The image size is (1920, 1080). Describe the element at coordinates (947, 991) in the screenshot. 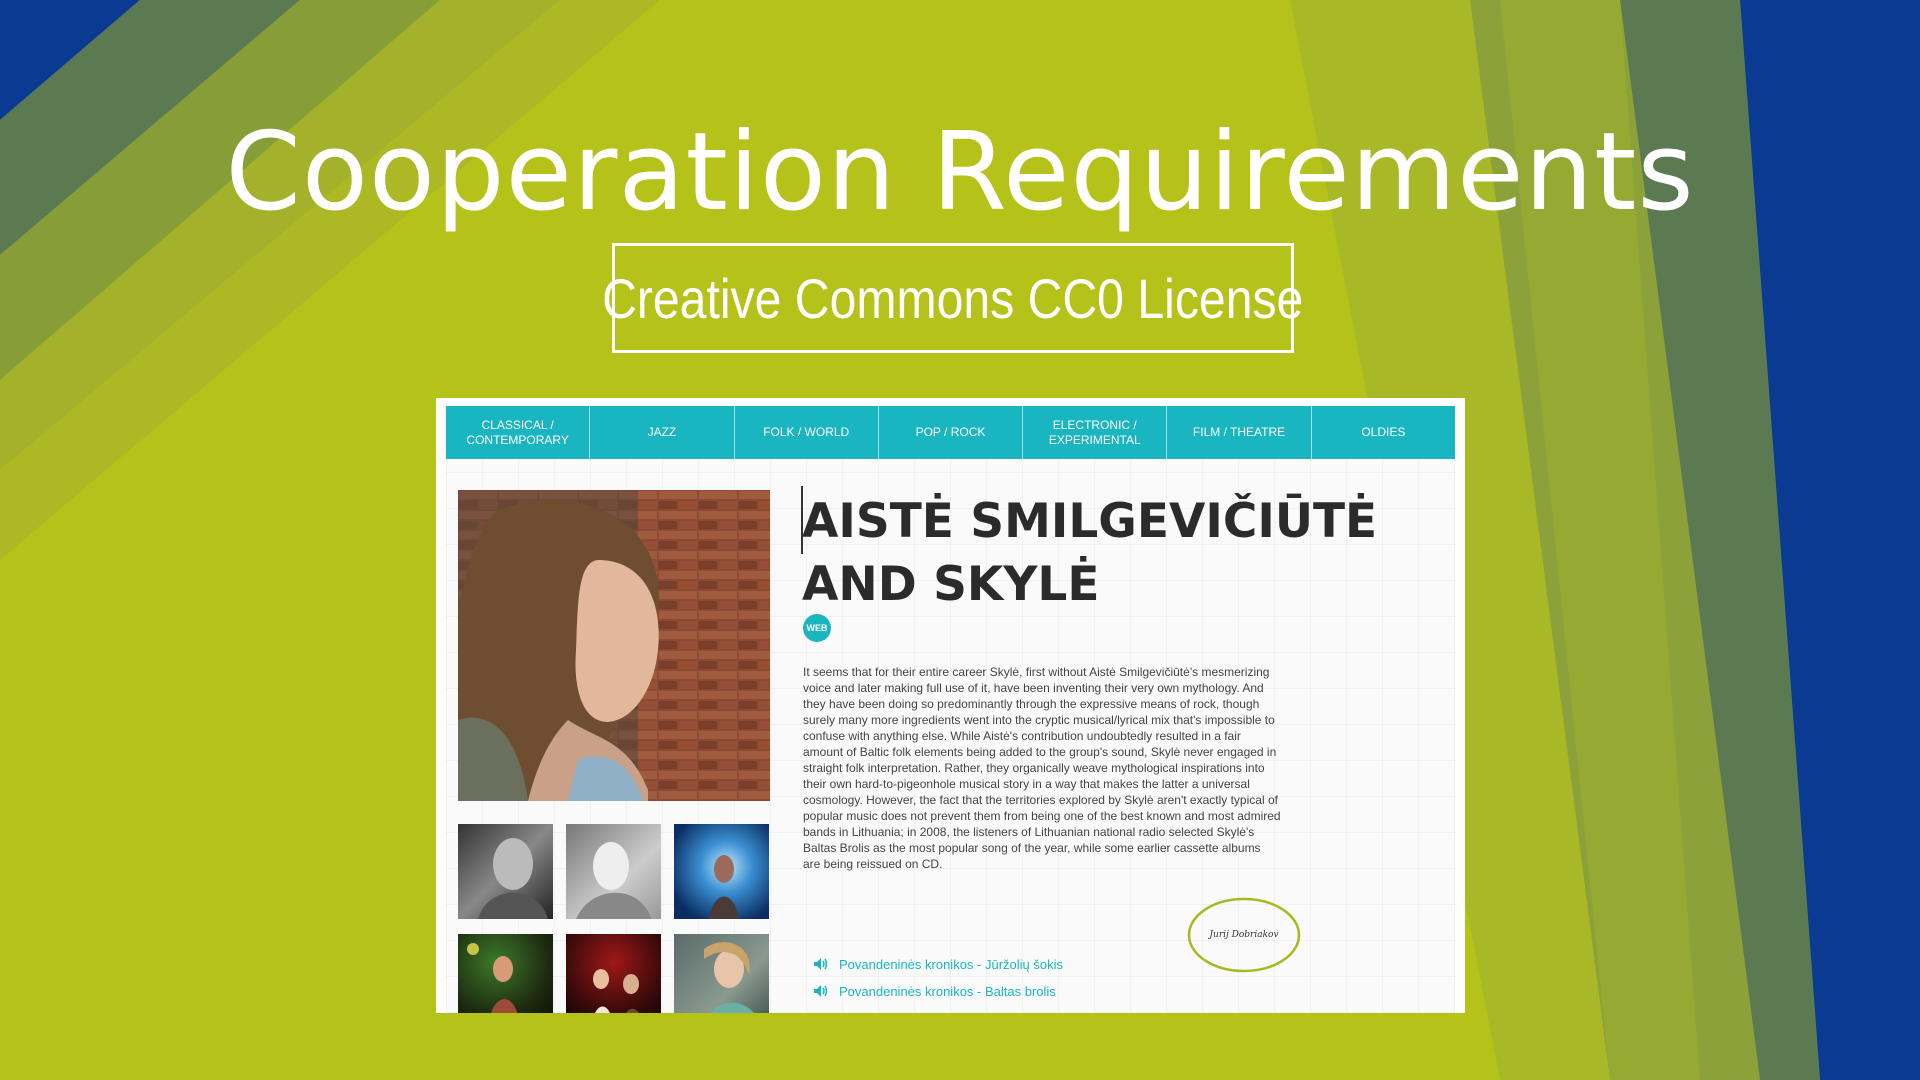

I see `track-title: Povandeninės kronikos - Baltas brolis` at that location.